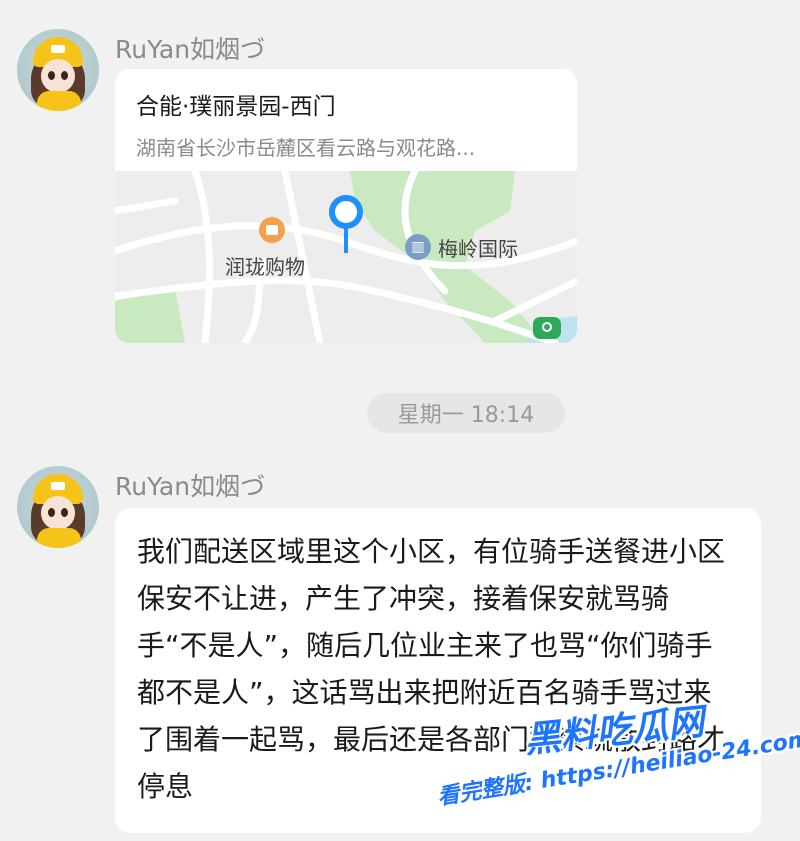 This screenshot has height=841, width=800. What do you see at coordinates (236, 107) in the screenshot?
I see `location-title: 合能·璞丽景园-西门` at bounding box center [236, 107].